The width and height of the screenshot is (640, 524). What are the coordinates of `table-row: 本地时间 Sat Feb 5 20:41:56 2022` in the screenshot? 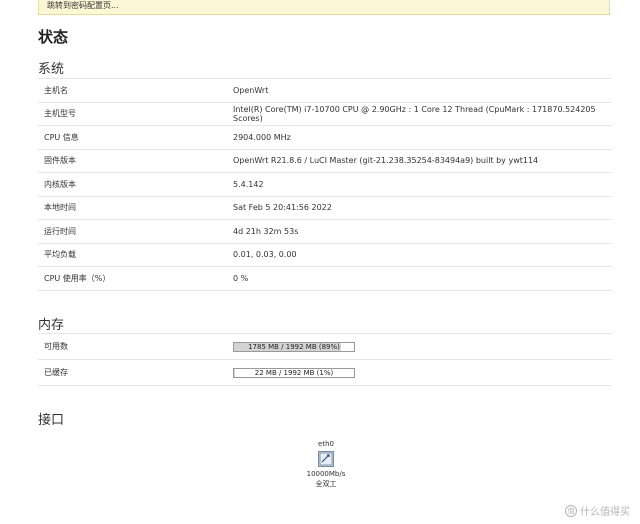 It's located at (325, 208).